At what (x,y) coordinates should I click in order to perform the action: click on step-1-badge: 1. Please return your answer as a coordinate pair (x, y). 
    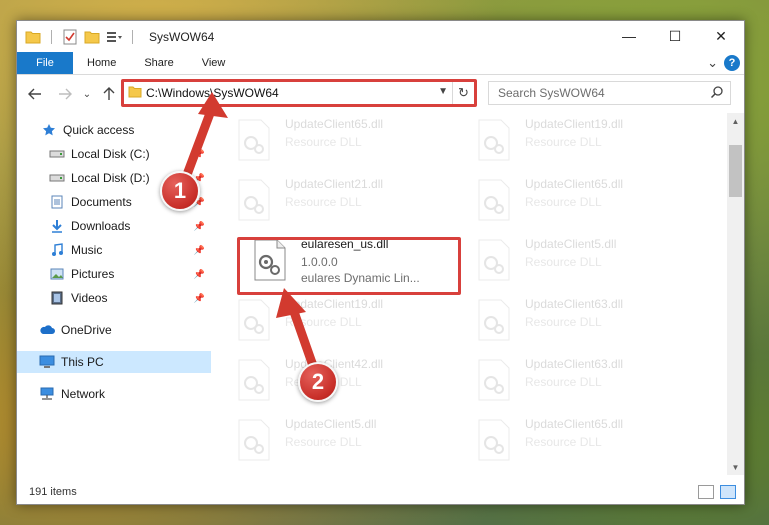
    Looking at the image, I should click on (180, 191).